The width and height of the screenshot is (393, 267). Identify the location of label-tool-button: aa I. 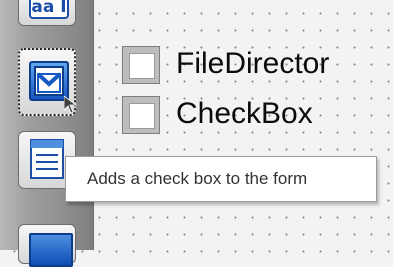
(47, 13).